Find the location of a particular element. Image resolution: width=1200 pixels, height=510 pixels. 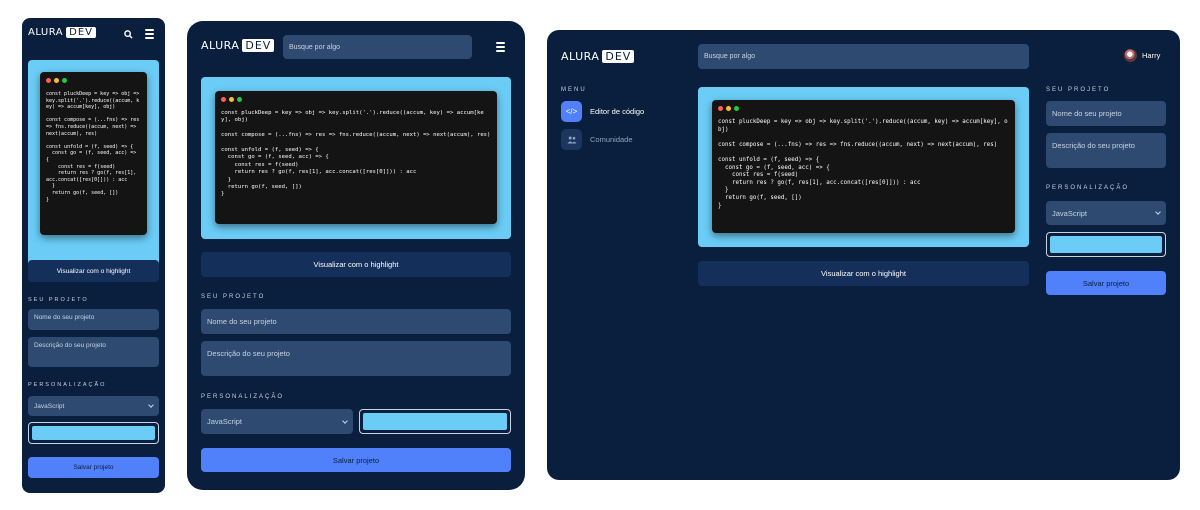

code-icon: </> is located at coordinates (571, 111).